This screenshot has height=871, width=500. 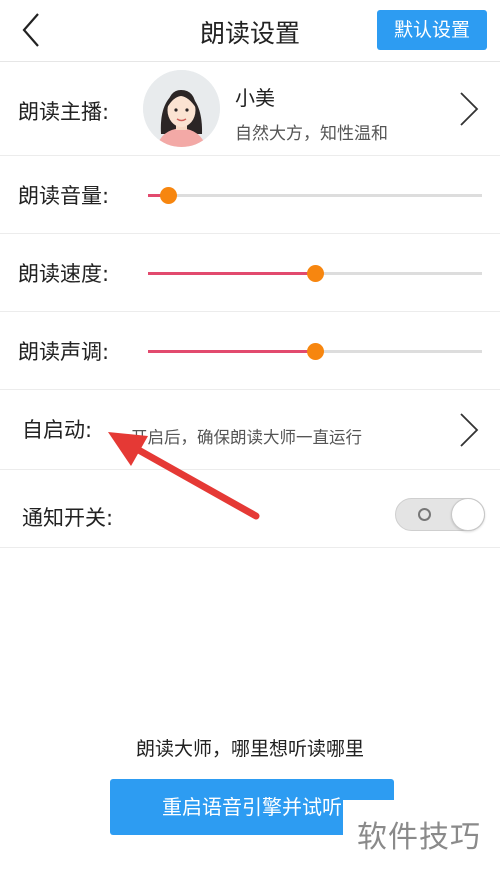 What do you see at coordinates (440, 514) in the screenshot?
I see `notification-toggle` at bounding box center [440, 514].